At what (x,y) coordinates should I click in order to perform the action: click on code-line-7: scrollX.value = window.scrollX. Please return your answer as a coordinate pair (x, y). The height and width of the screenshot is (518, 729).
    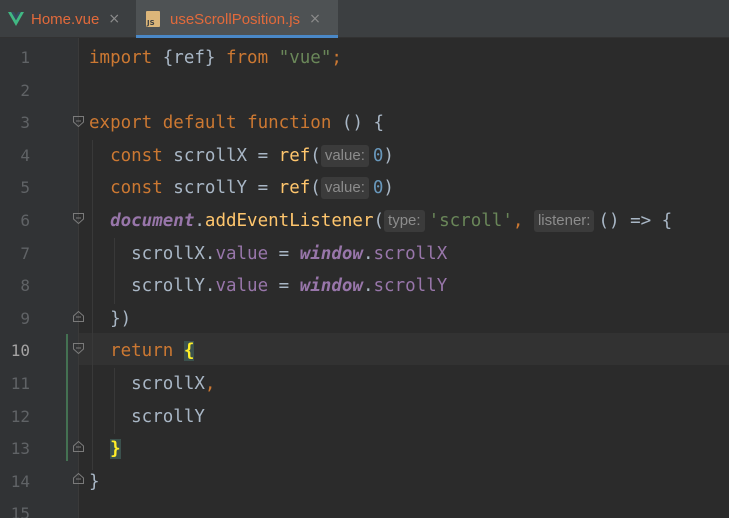
    Looking at the image, I should click on (380, 254).